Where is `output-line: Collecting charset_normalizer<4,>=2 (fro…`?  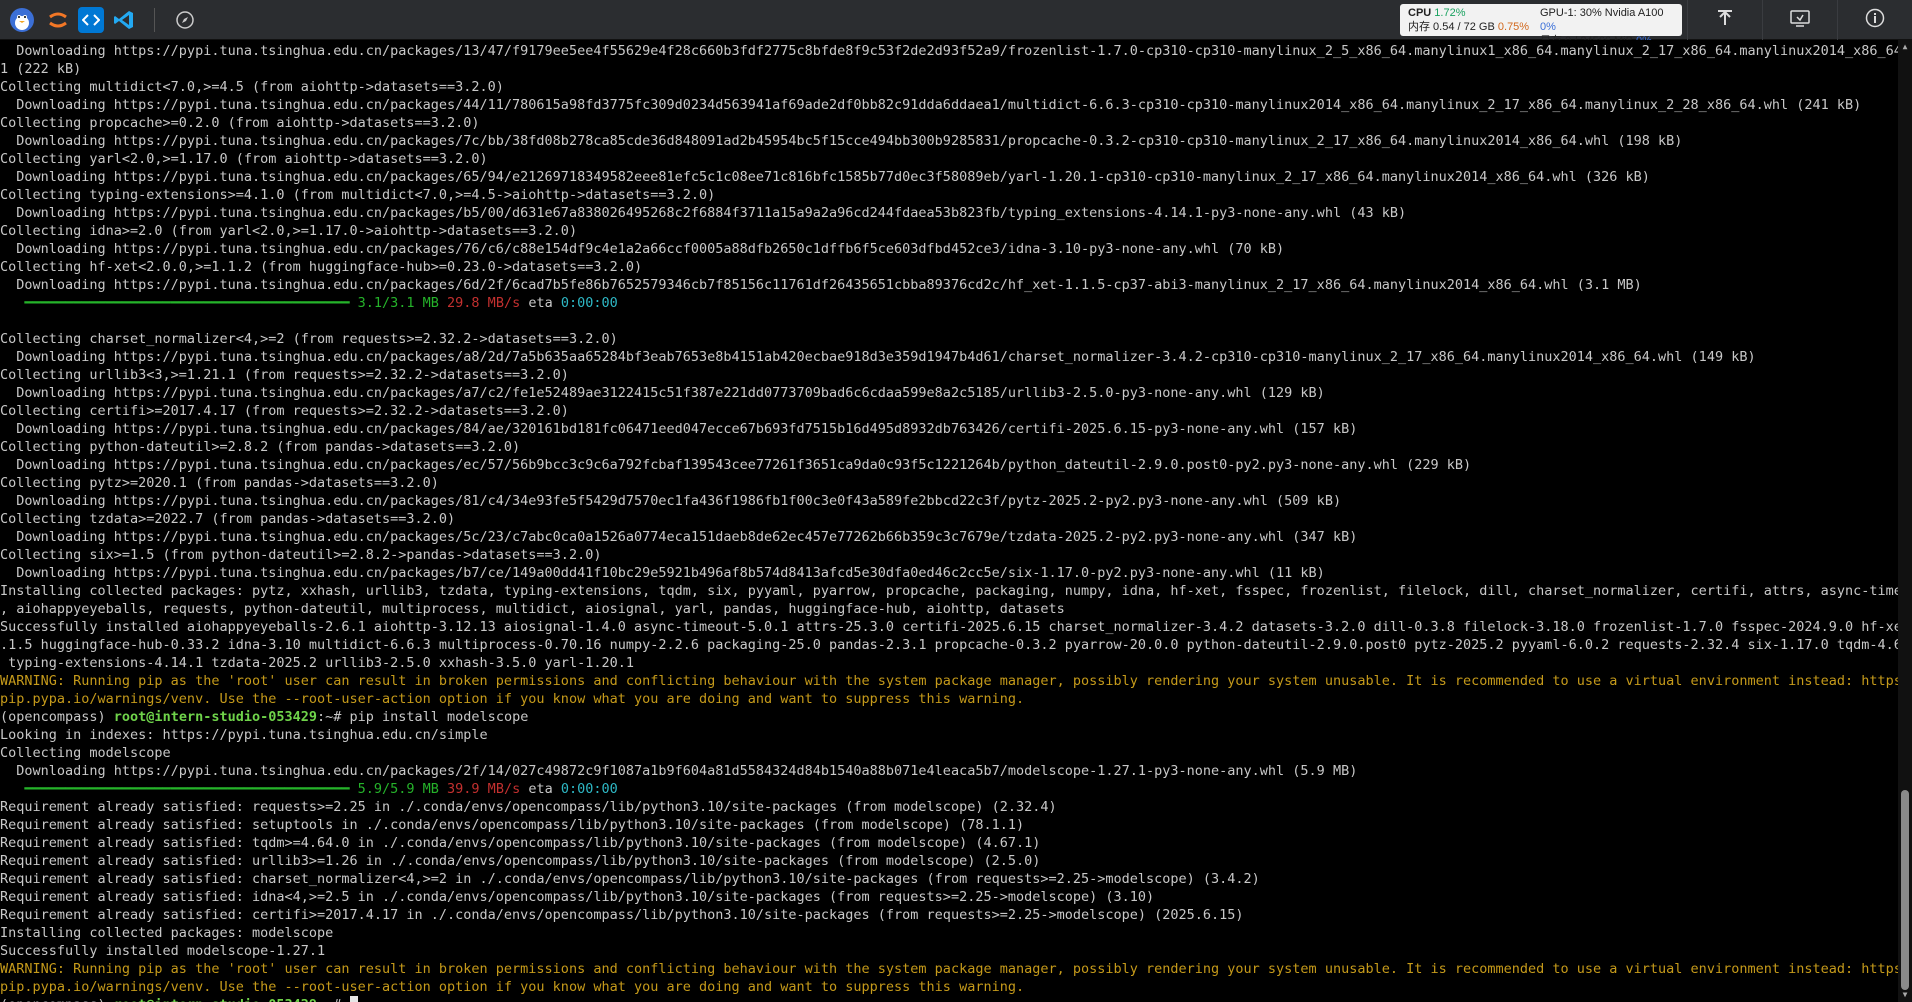
output-line: Collecting charset_normalizer<4,>=2 (fro… is located at coordinates (309, 339).